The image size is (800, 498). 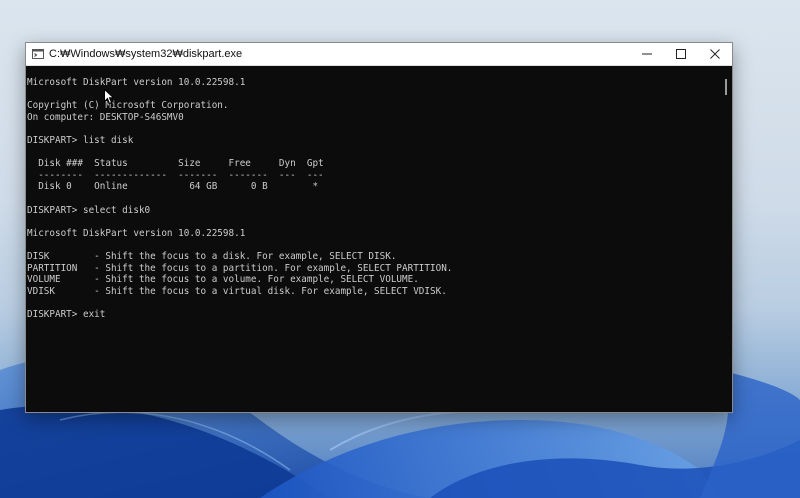 I want to click on maximize-icon, so click(x=681, y=54).